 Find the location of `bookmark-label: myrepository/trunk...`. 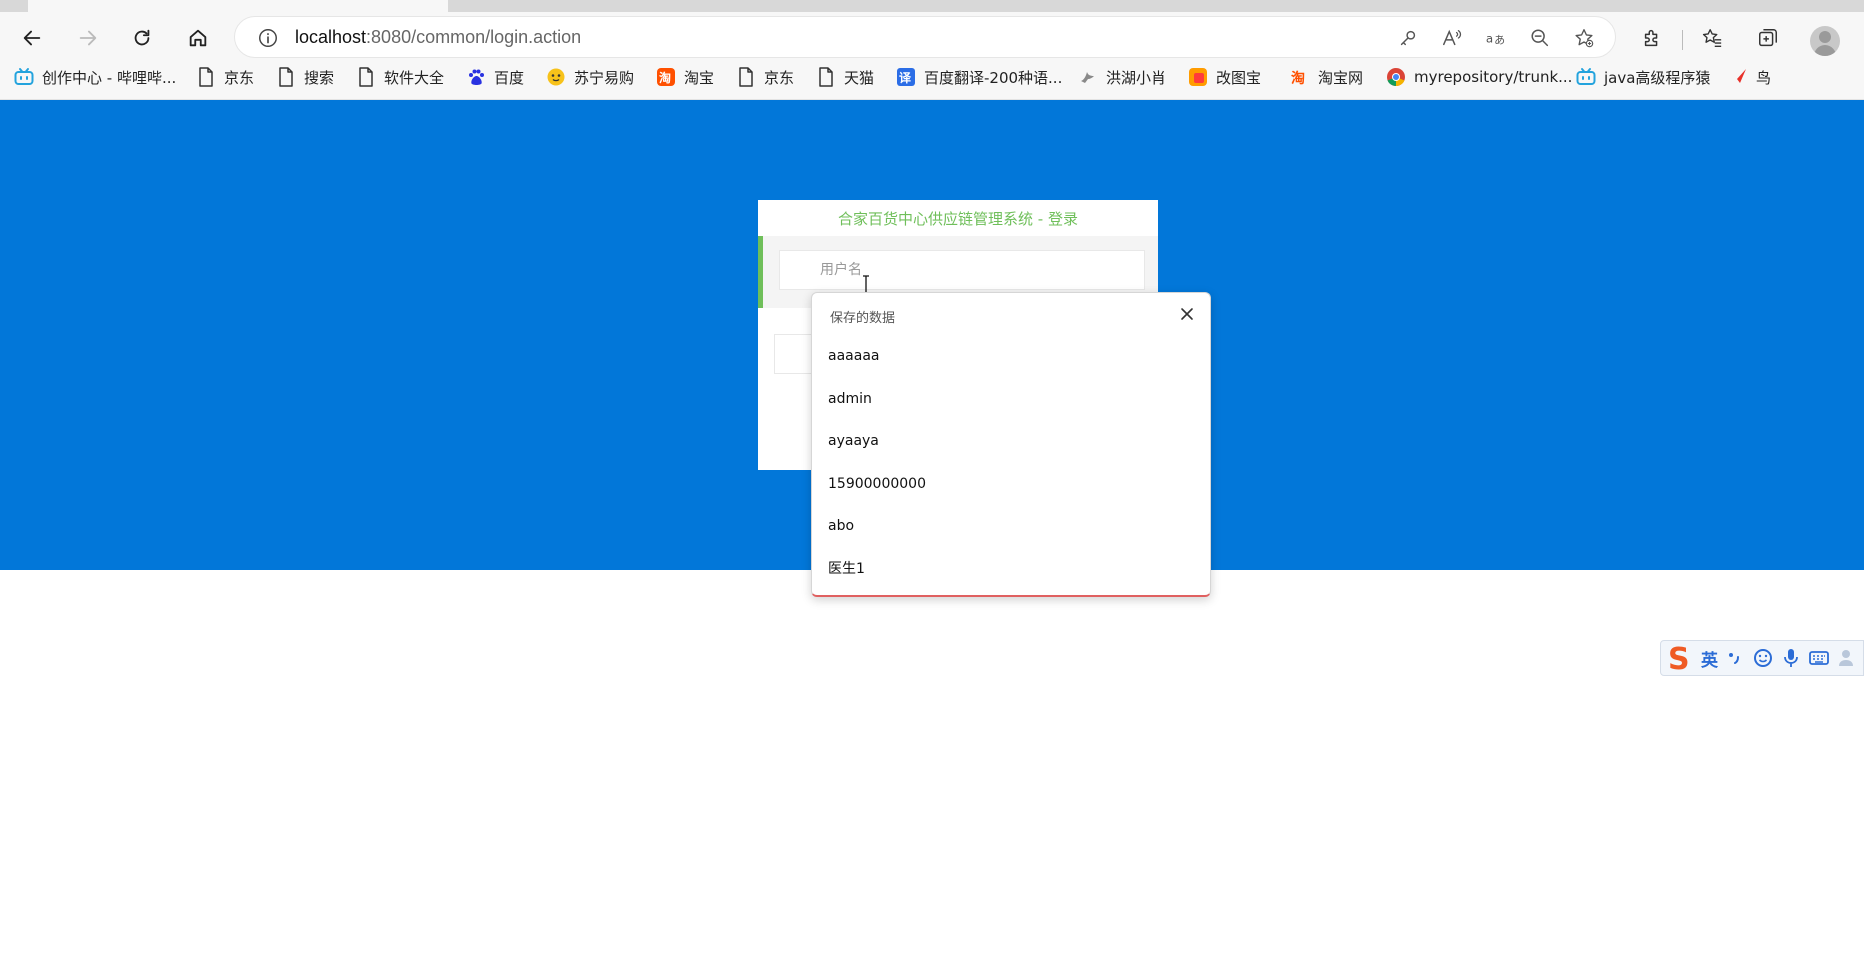

bookmark-label: myrepository/trunk... is located at coordinates (1493, 77).